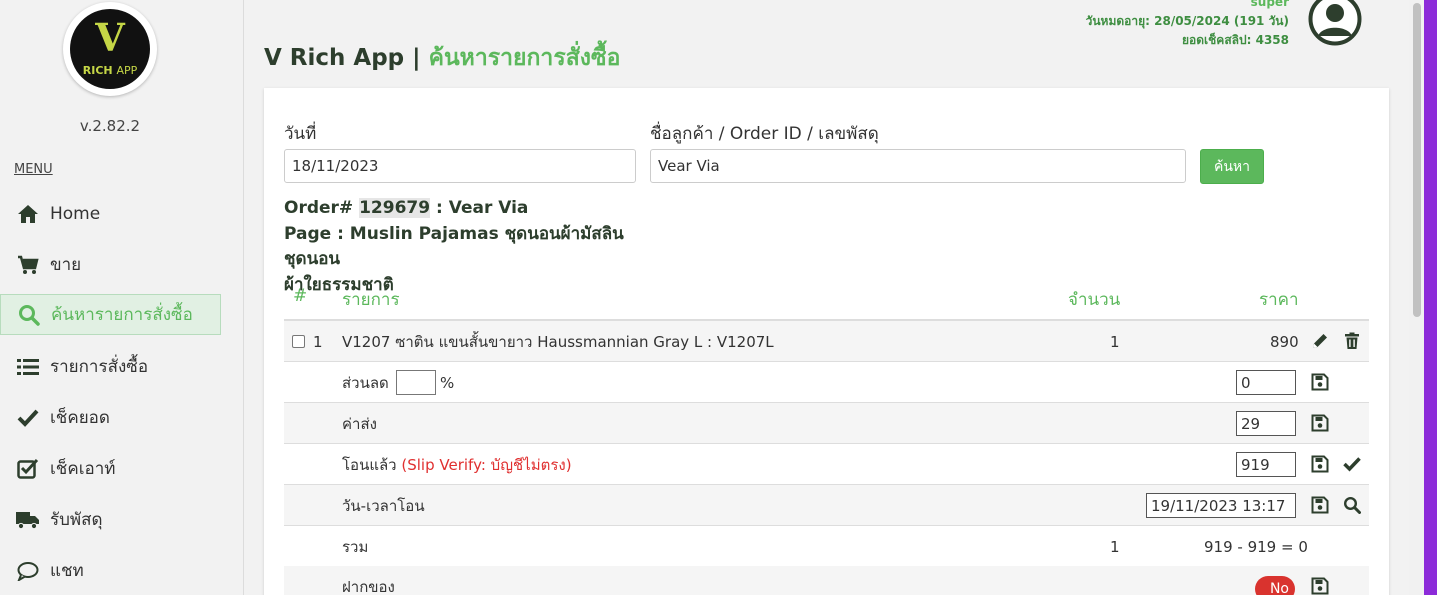 This screenshot has height=595, width=1437. I want to click on app-title: V Rich App |, so click(342, 58).